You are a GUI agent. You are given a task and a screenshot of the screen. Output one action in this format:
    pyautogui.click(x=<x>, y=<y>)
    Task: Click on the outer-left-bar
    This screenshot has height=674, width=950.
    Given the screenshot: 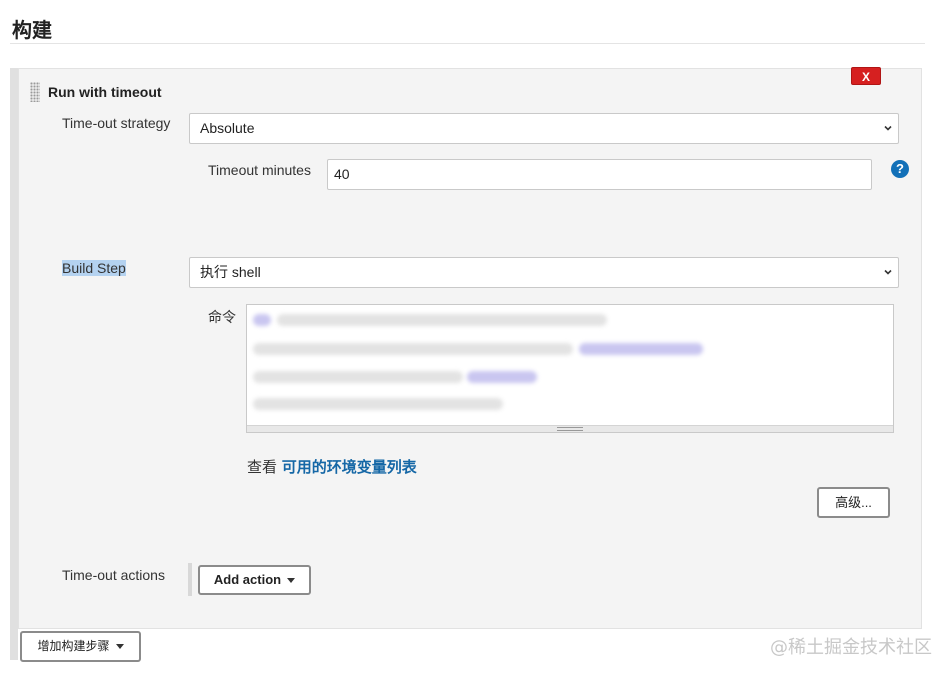 What is the action you would take?
    pyautogui.click(x=14, y=364)
    